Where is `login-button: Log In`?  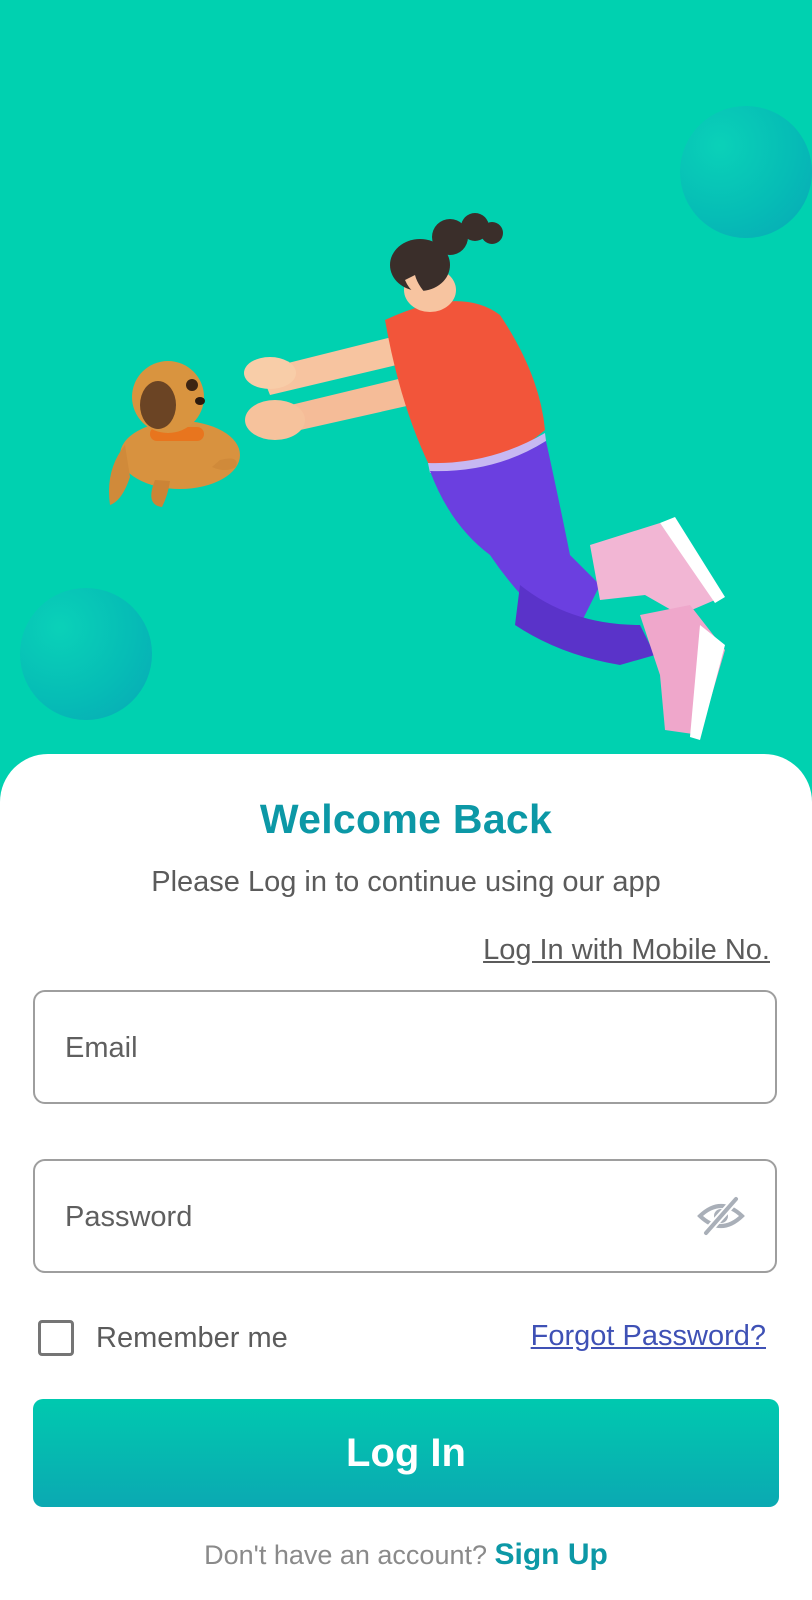
login-button: Log In is located at coordinates (406, 1453).